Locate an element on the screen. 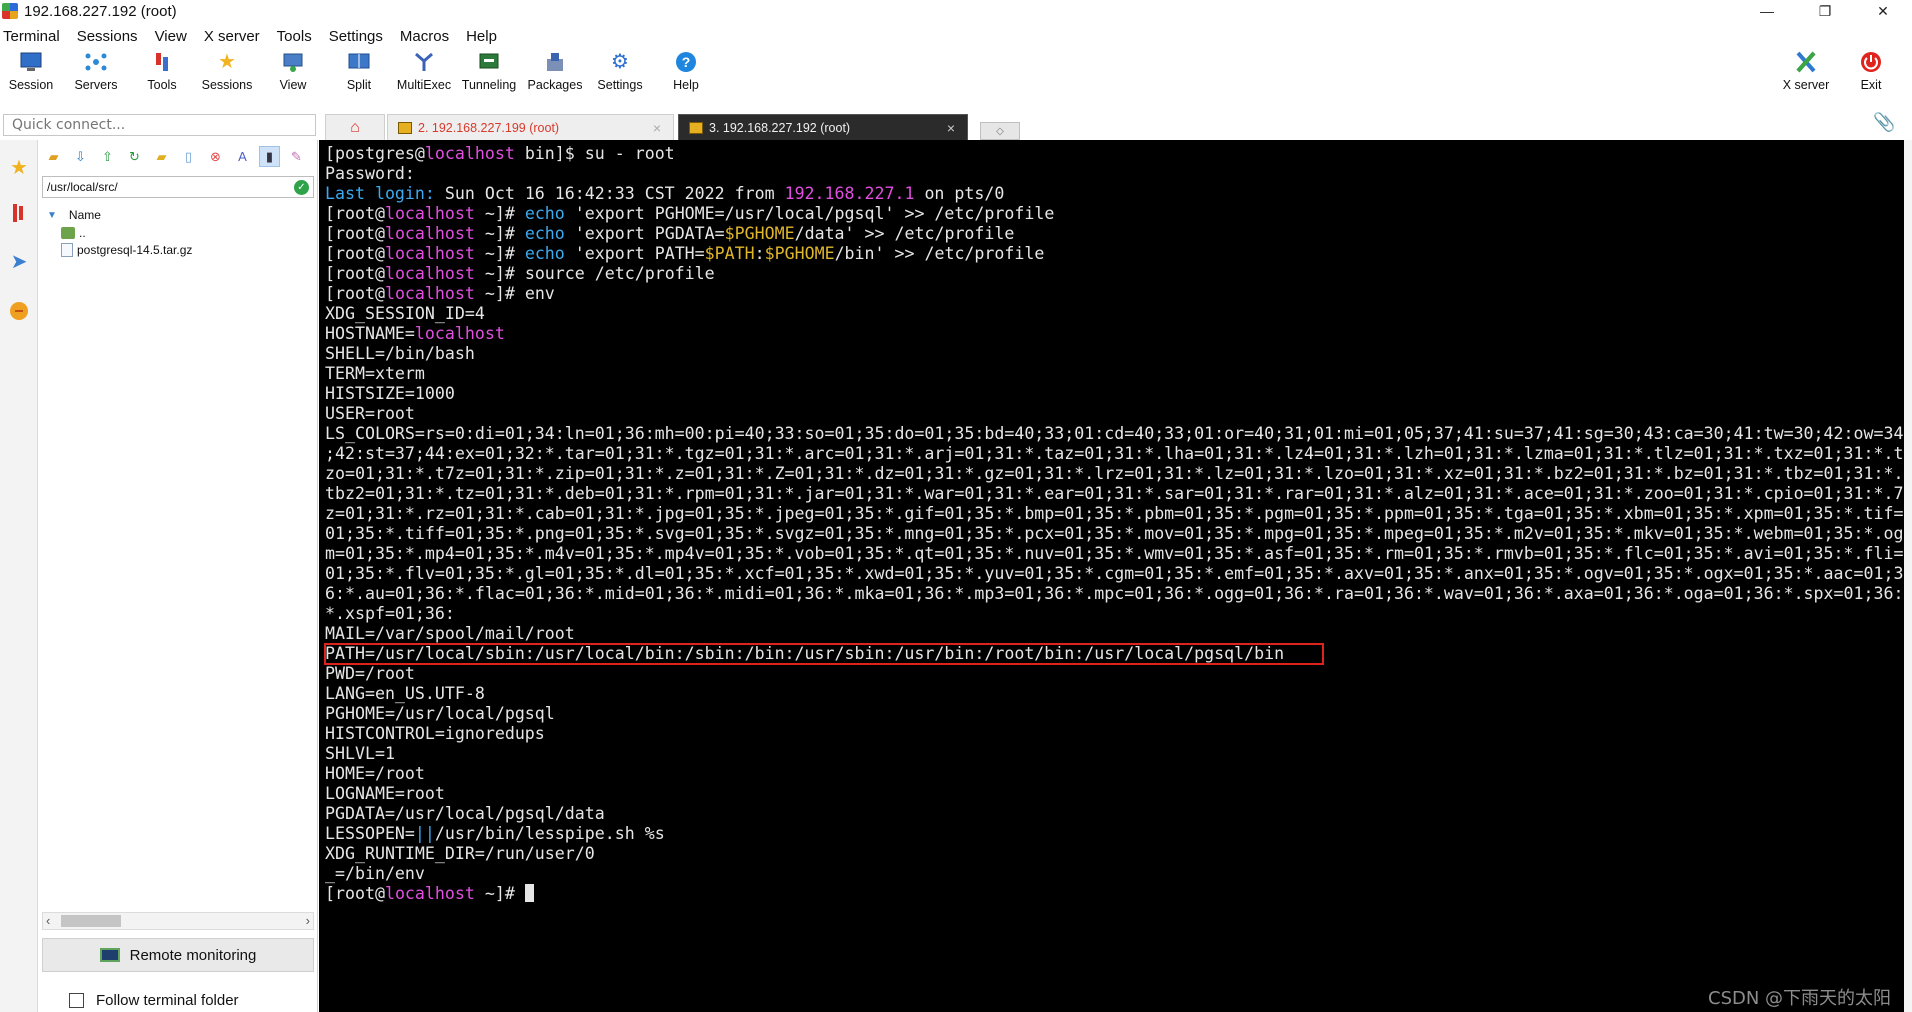 Image resolution: width=1912 pixels, height=1012 pixels. menu-view: View is located at coordinates (173, 36).